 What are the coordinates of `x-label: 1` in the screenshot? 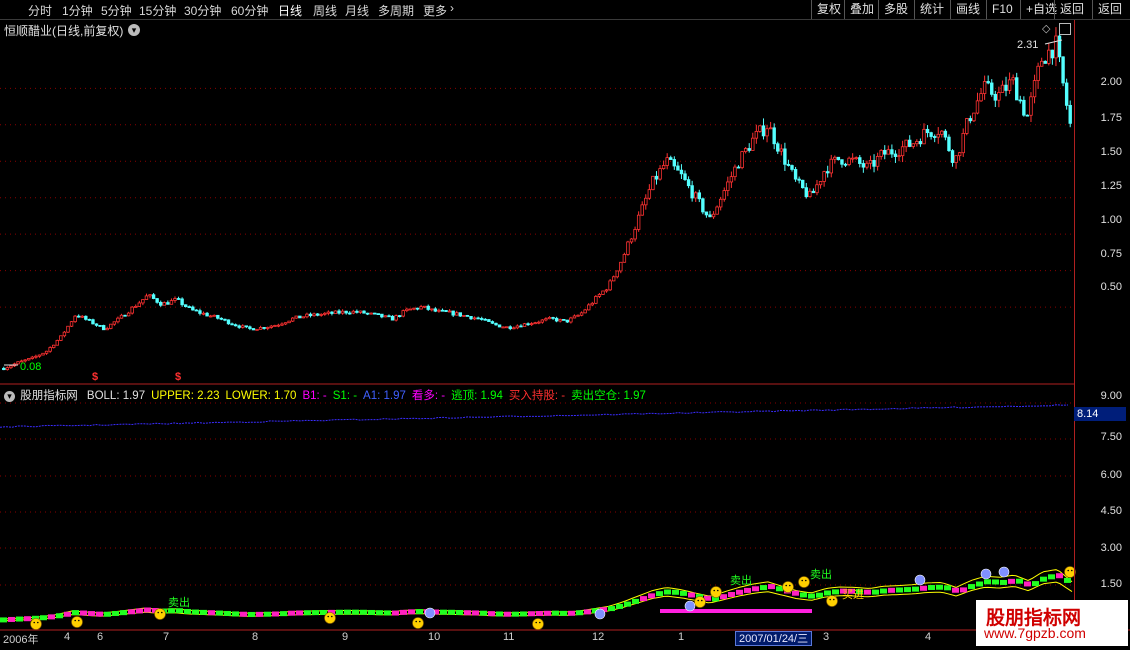 It's located at (681, 637).